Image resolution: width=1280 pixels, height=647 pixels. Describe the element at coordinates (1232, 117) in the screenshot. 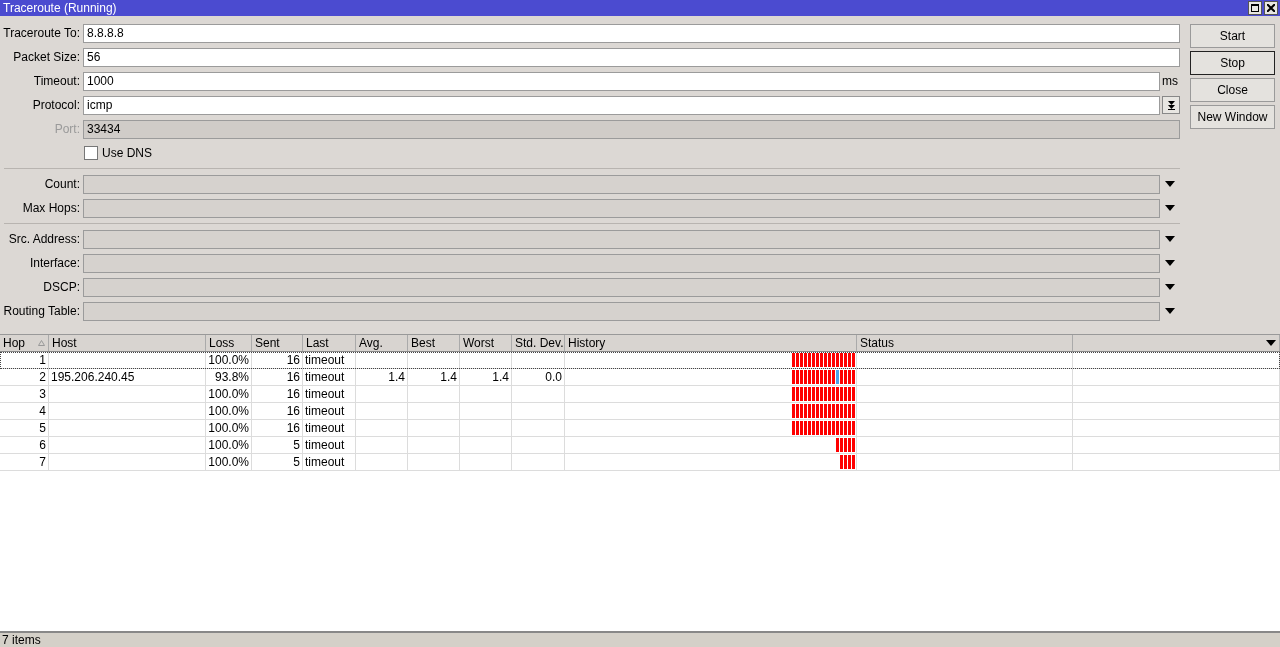

I see `window-button: New Window` at that location.